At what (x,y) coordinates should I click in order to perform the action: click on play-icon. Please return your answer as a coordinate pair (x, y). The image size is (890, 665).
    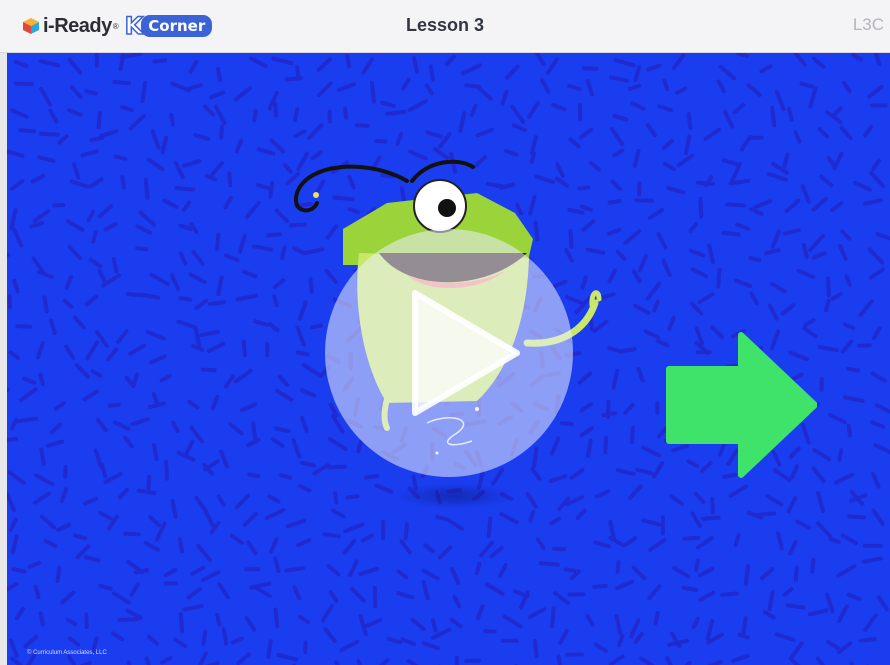
    Looking at the image, I should click on (466, 353).